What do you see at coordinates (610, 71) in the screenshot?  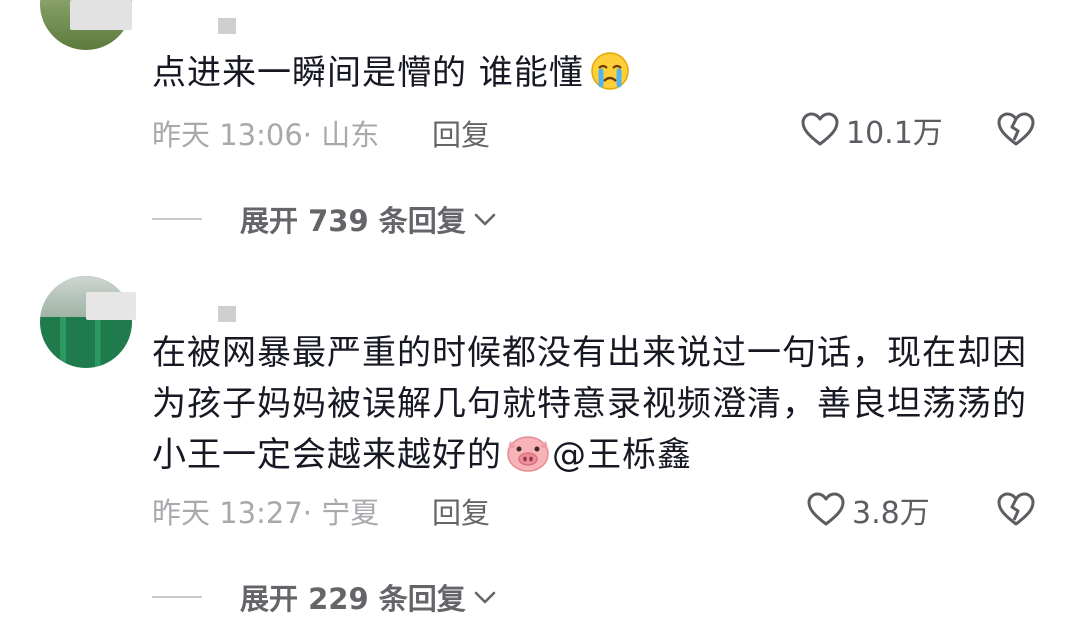 I see `crying-face-emoji-icon` at bounding box center [610, 71].